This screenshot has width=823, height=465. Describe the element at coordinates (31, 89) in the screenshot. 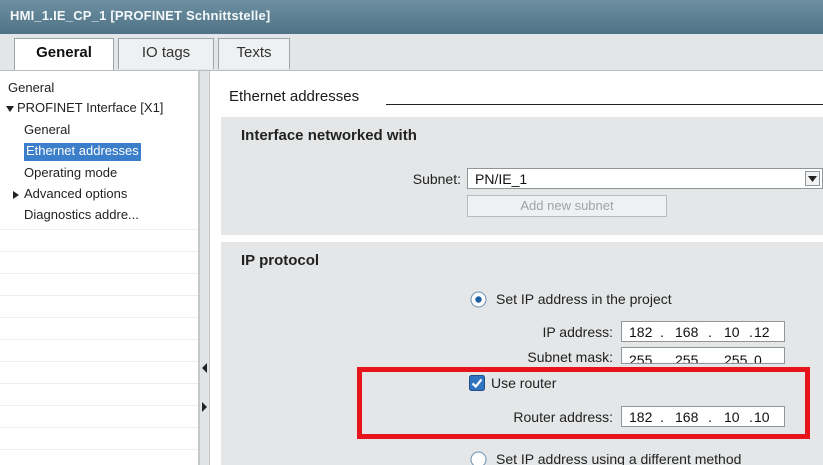

I see `tree-item-general: General` at that location.